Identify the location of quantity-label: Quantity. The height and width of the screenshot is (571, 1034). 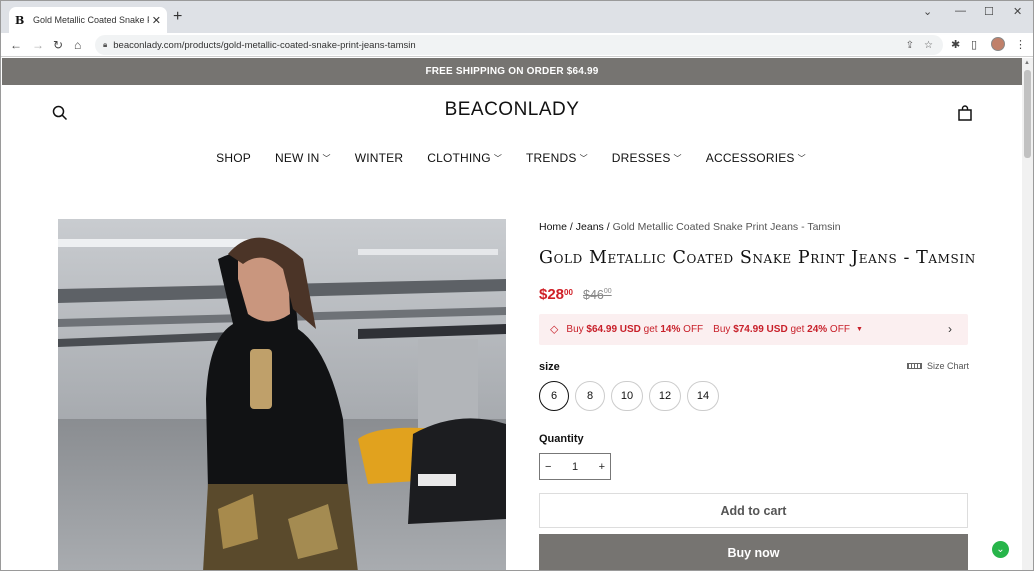
(561, 439).